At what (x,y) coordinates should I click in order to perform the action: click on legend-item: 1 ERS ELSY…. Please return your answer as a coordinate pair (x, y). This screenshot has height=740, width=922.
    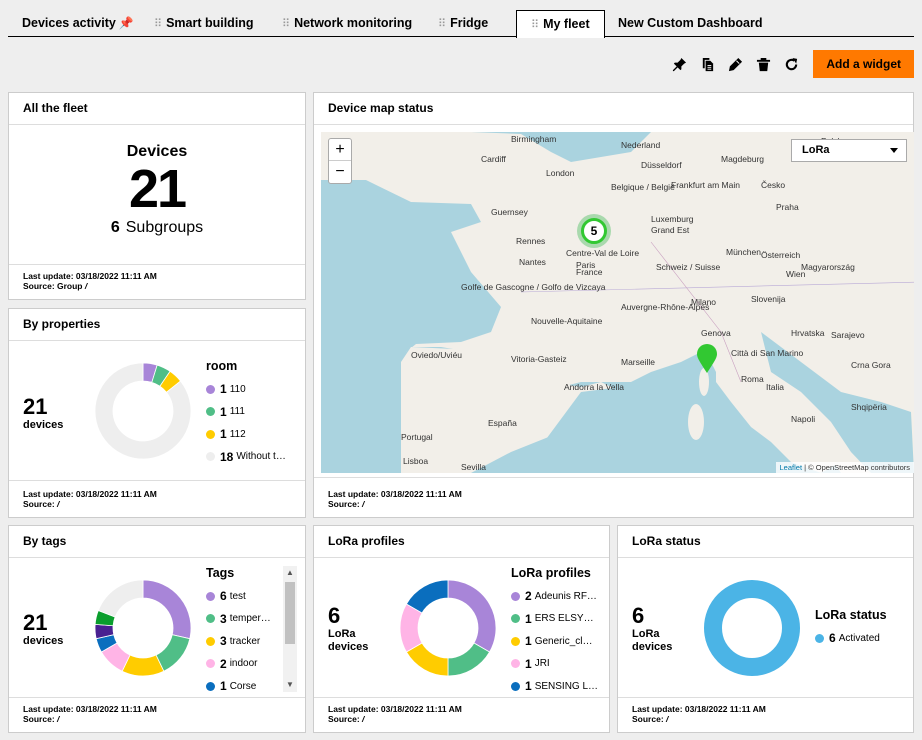
    Looking at the image, I should click on (554, 619).